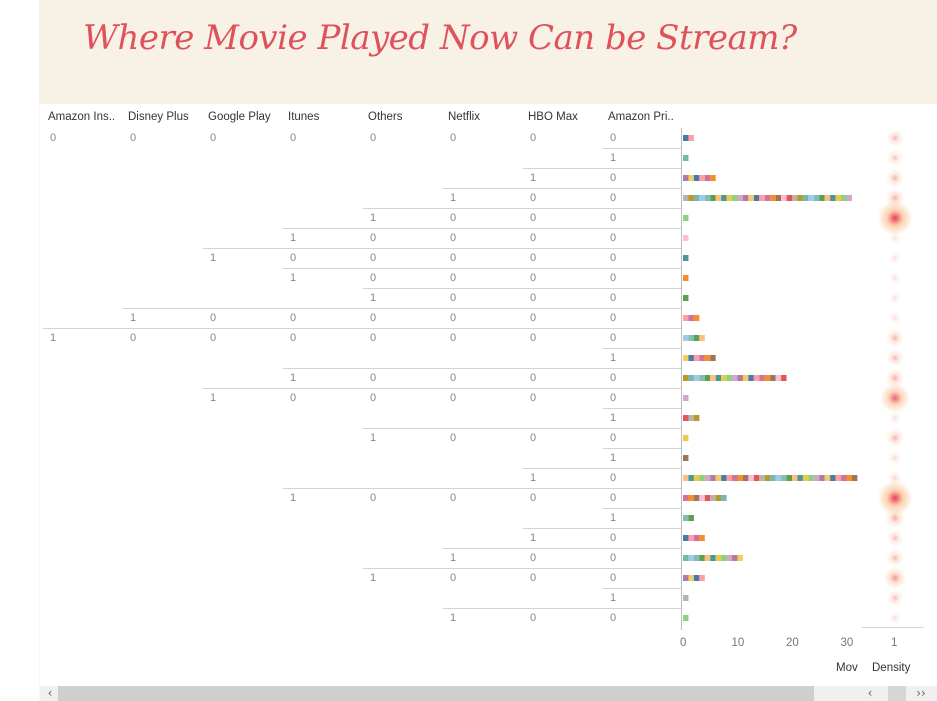 The width and height of the screenshot is (937, 701). I want to click on scrollbar-thumb, so click(436, 693).